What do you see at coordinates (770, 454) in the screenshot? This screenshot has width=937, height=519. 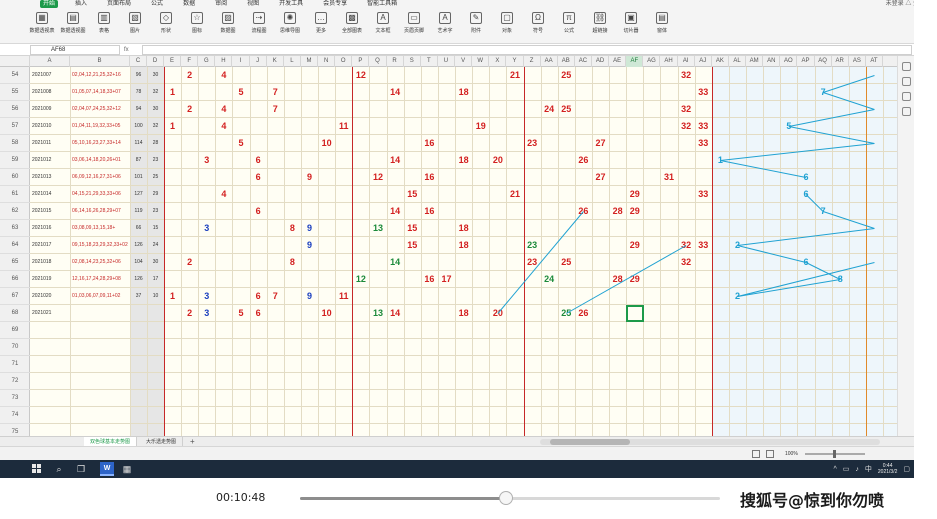 I see `page-view-icon` at bounding box center [770, 454].